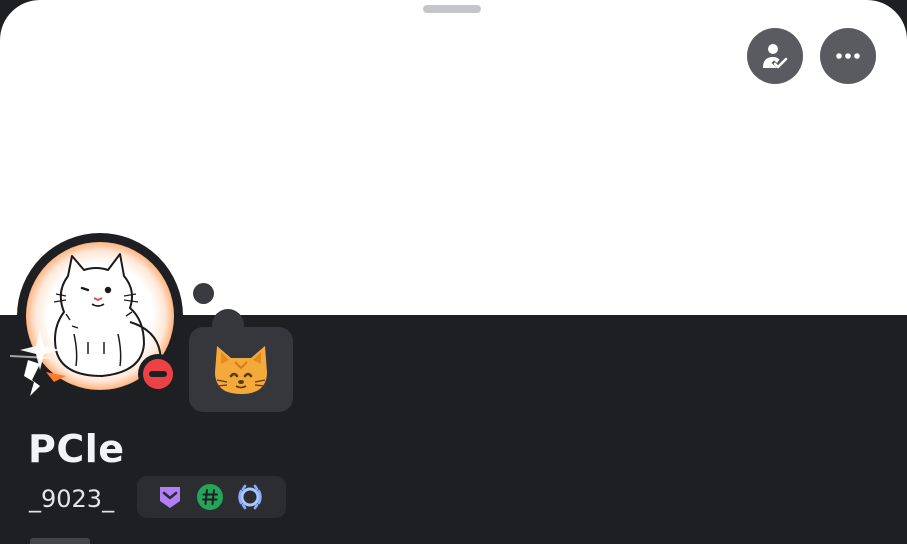  What do you see at coordinates (71, 499) in the screenshot?
I see `username: _9023_` at bounding box center [71, 499].